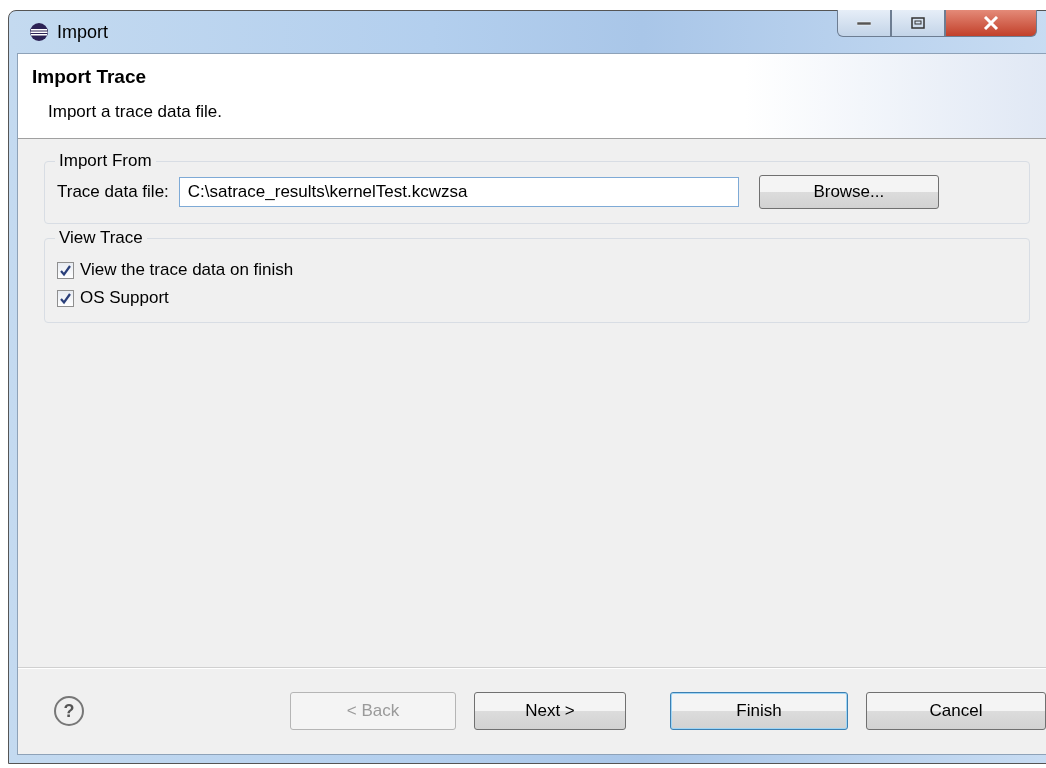 The width and height of the screenshot is (1046, 768). What do you see at coordinates (956, 711) in the screenshot?
I see `wizard-button: Cancel` at bounding box center [956, 711].